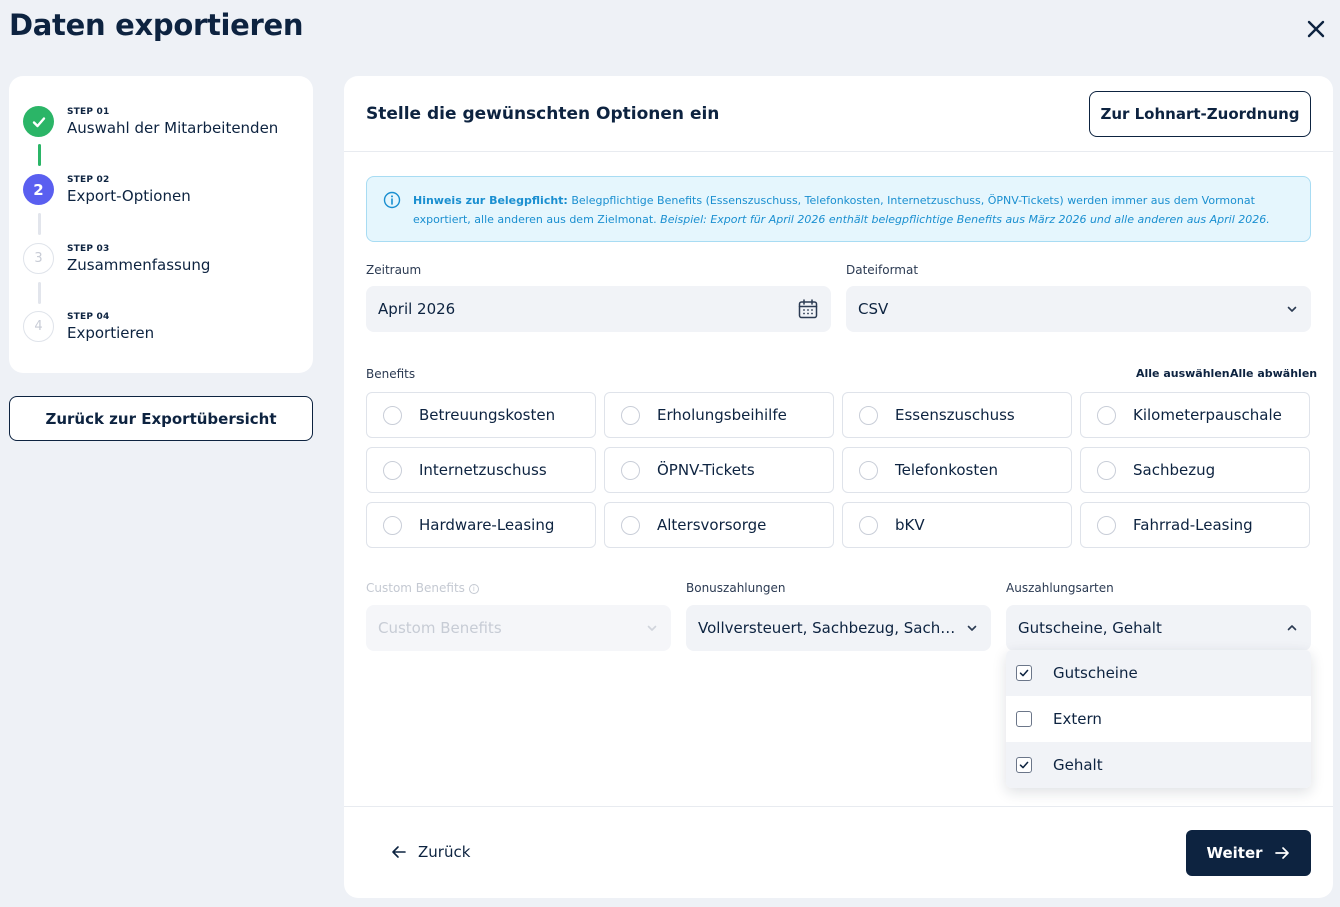 The height and width of the screenshot is (907, 1340). I want to click on step-number: 3, so click(38, 258).